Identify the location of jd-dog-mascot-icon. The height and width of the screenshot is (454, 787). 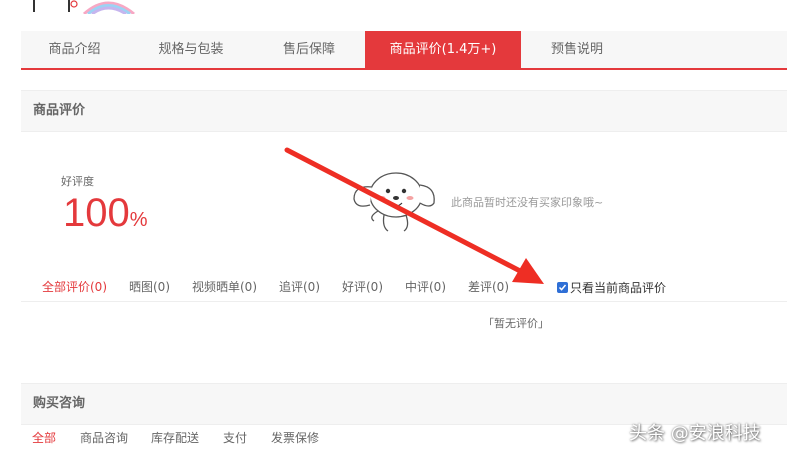
(394, 202).